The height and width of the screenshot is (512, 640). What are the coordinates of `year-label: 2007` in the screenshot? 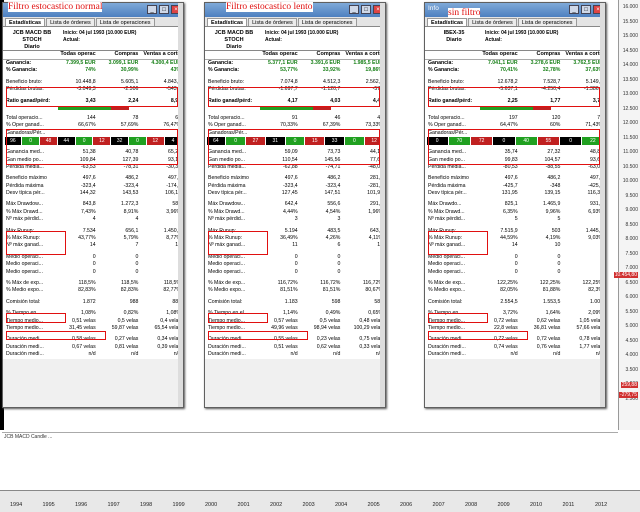 It's located at (438, 505).